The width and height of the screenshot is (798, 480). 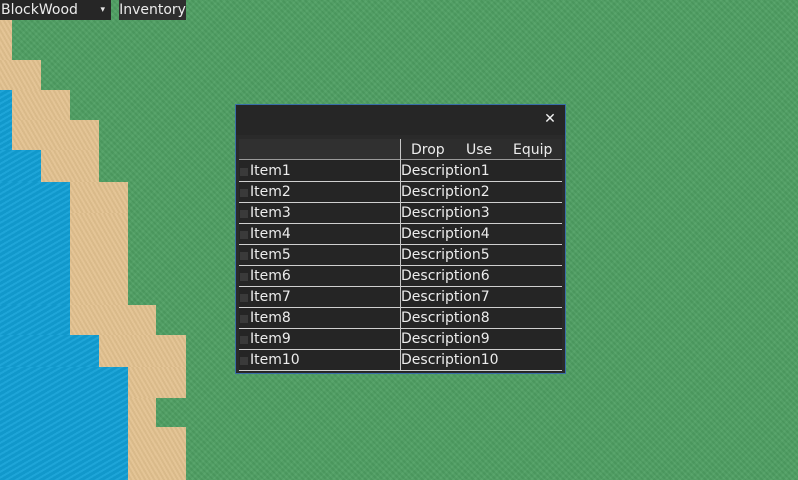 I want to click on row-divider, so click(x=400, y=370).